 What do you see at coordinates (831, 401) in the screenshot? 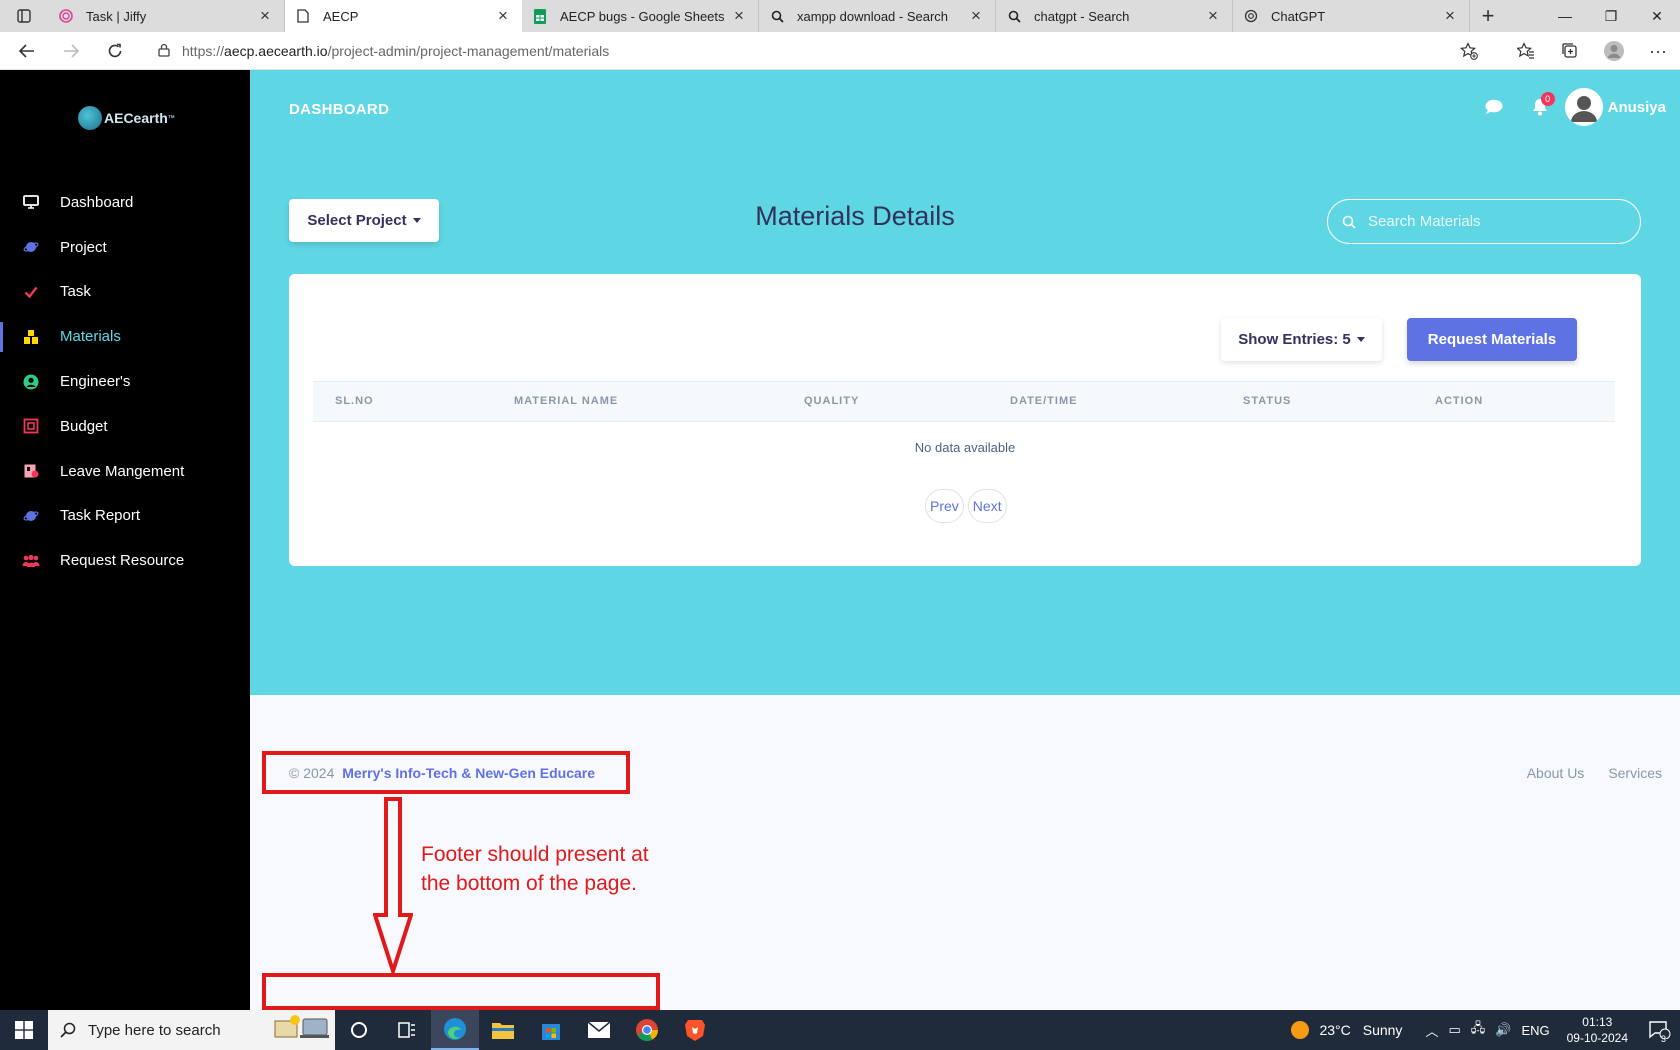
I see `column-header-quality: QUALITY` at bounding box center [831, 401].